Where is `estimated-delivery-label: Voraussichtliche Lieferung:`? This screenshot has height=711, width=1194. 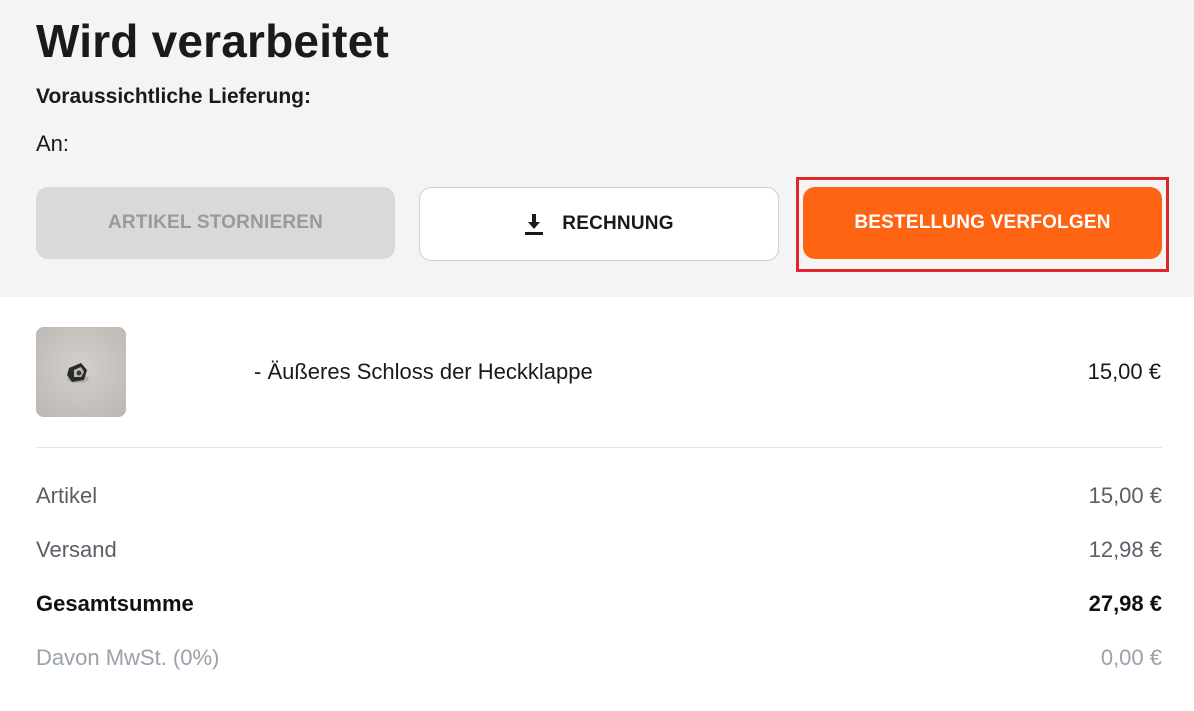
estimated-delivery-label: Voraussichtliche Lieferung: is located at coordinates (173, 96).